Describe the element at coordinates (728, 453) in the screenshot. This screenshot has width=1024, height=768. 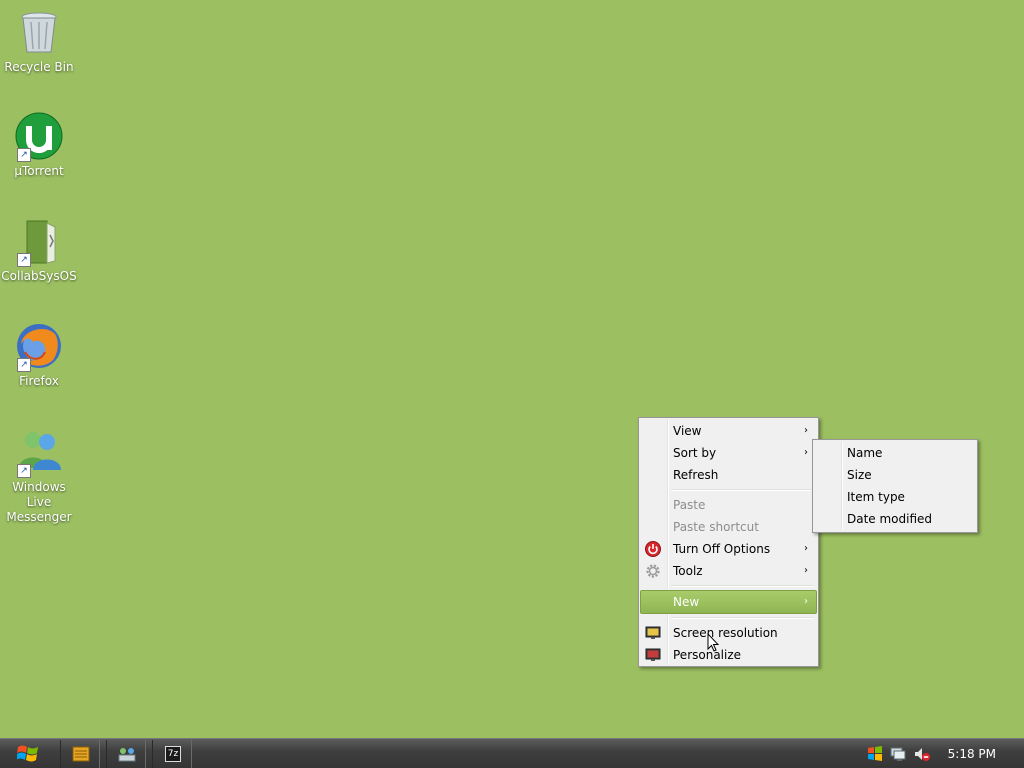
I see `menu-item-sort-by: Sort by ›` at that location.